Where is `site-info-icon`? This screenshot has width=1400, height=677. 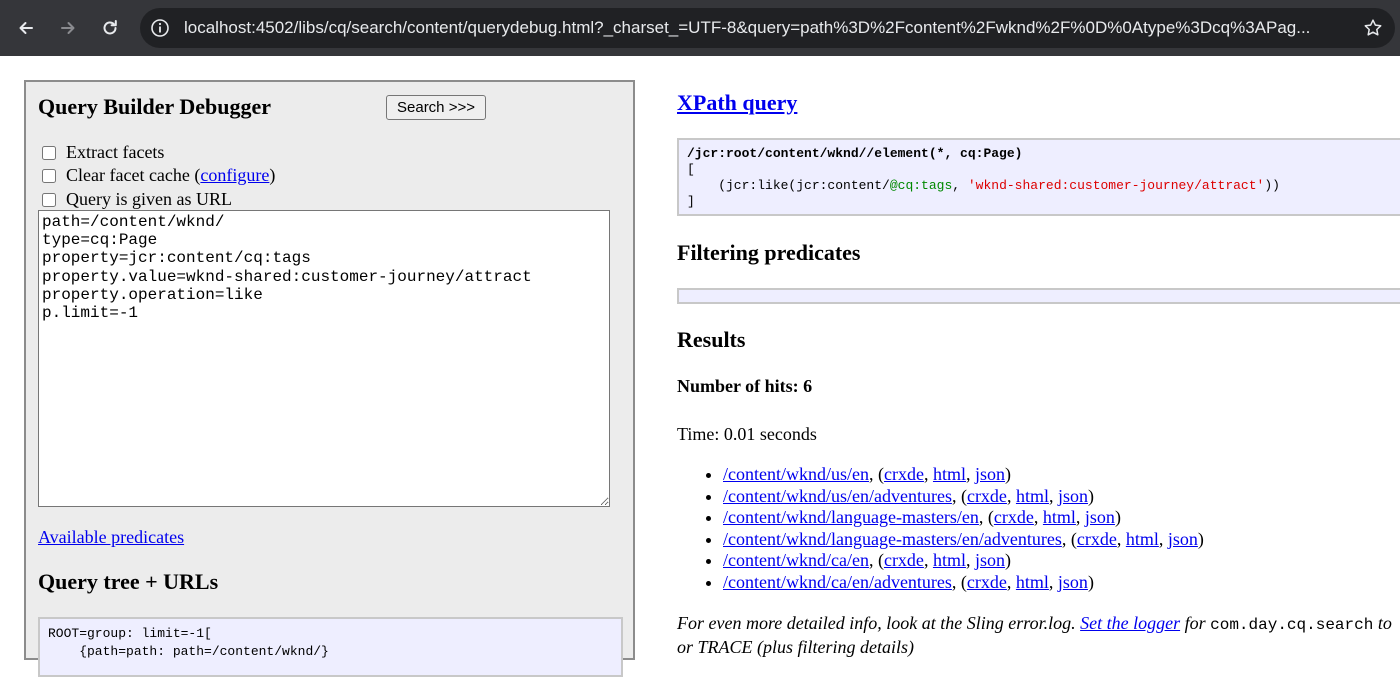
site-info-icon is located at coordinates (160, 28).